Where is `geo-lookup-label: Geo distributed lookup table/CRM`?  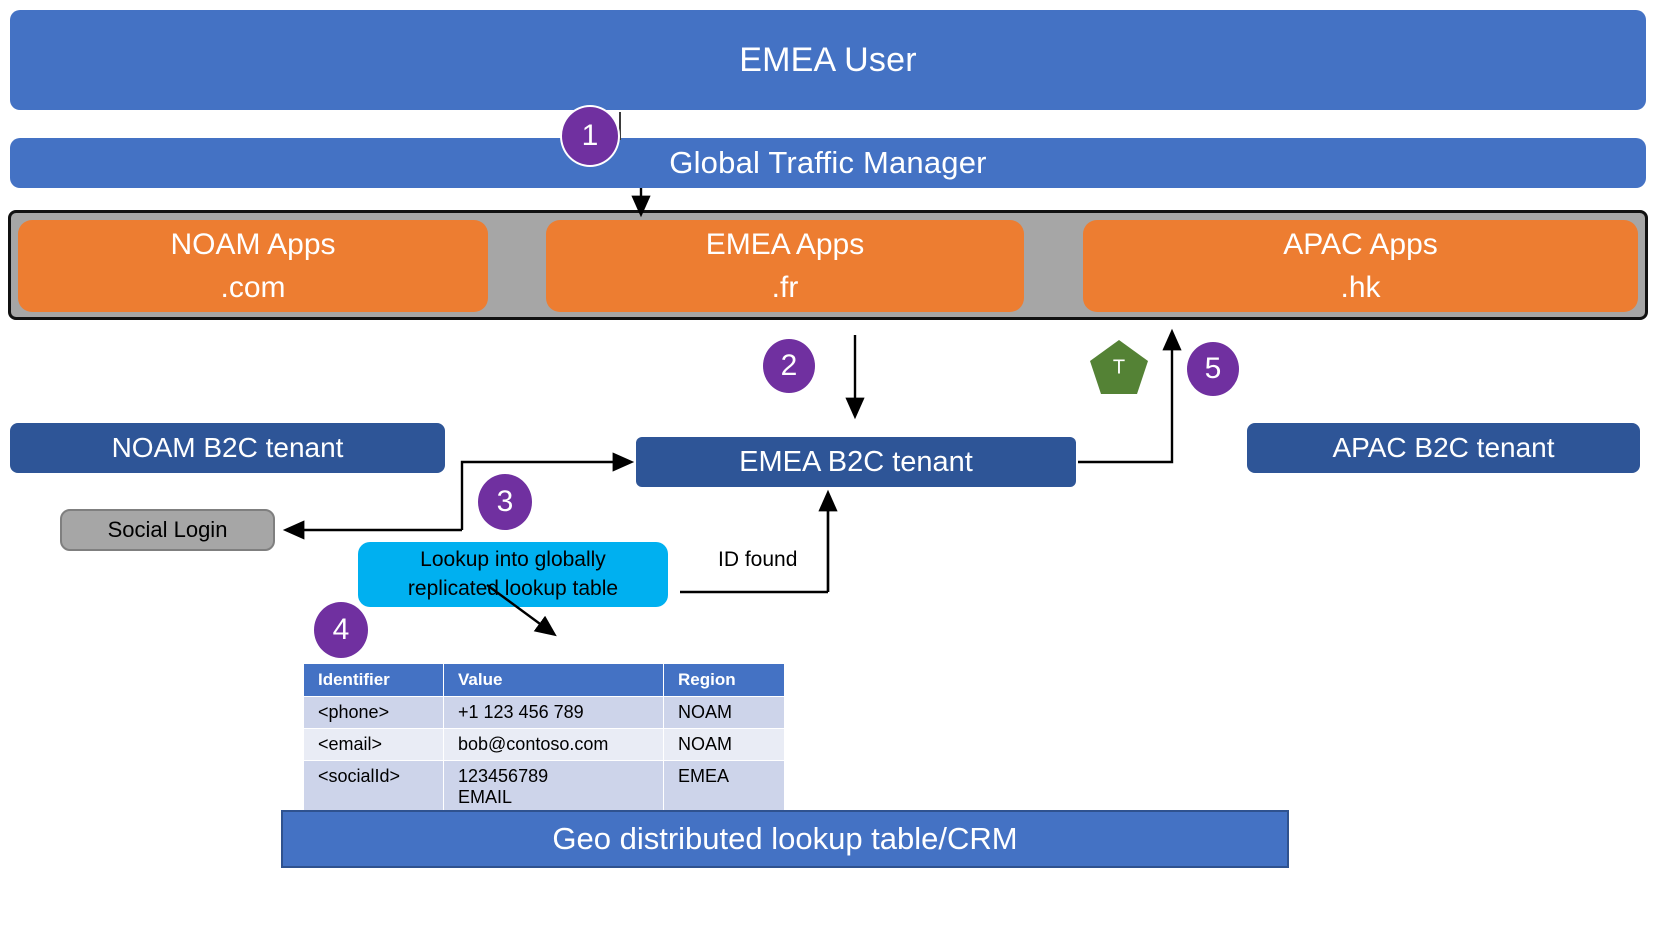
geo-lookup-label: Geo distributed lookup table/CRM is located at coordinates (785, 838).